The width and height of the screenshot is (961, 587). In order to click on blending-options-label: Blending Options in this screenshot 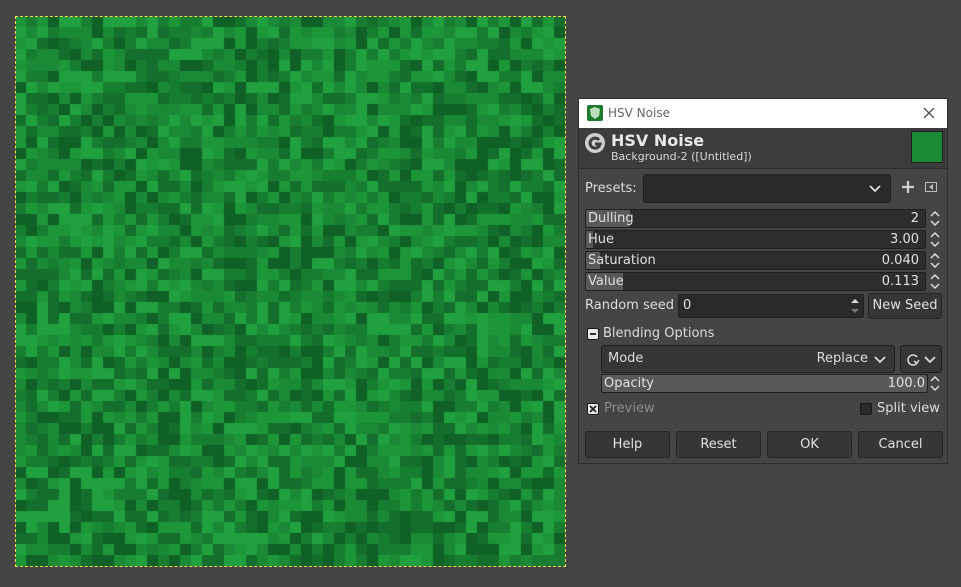, I will do `click(659, 333)`.